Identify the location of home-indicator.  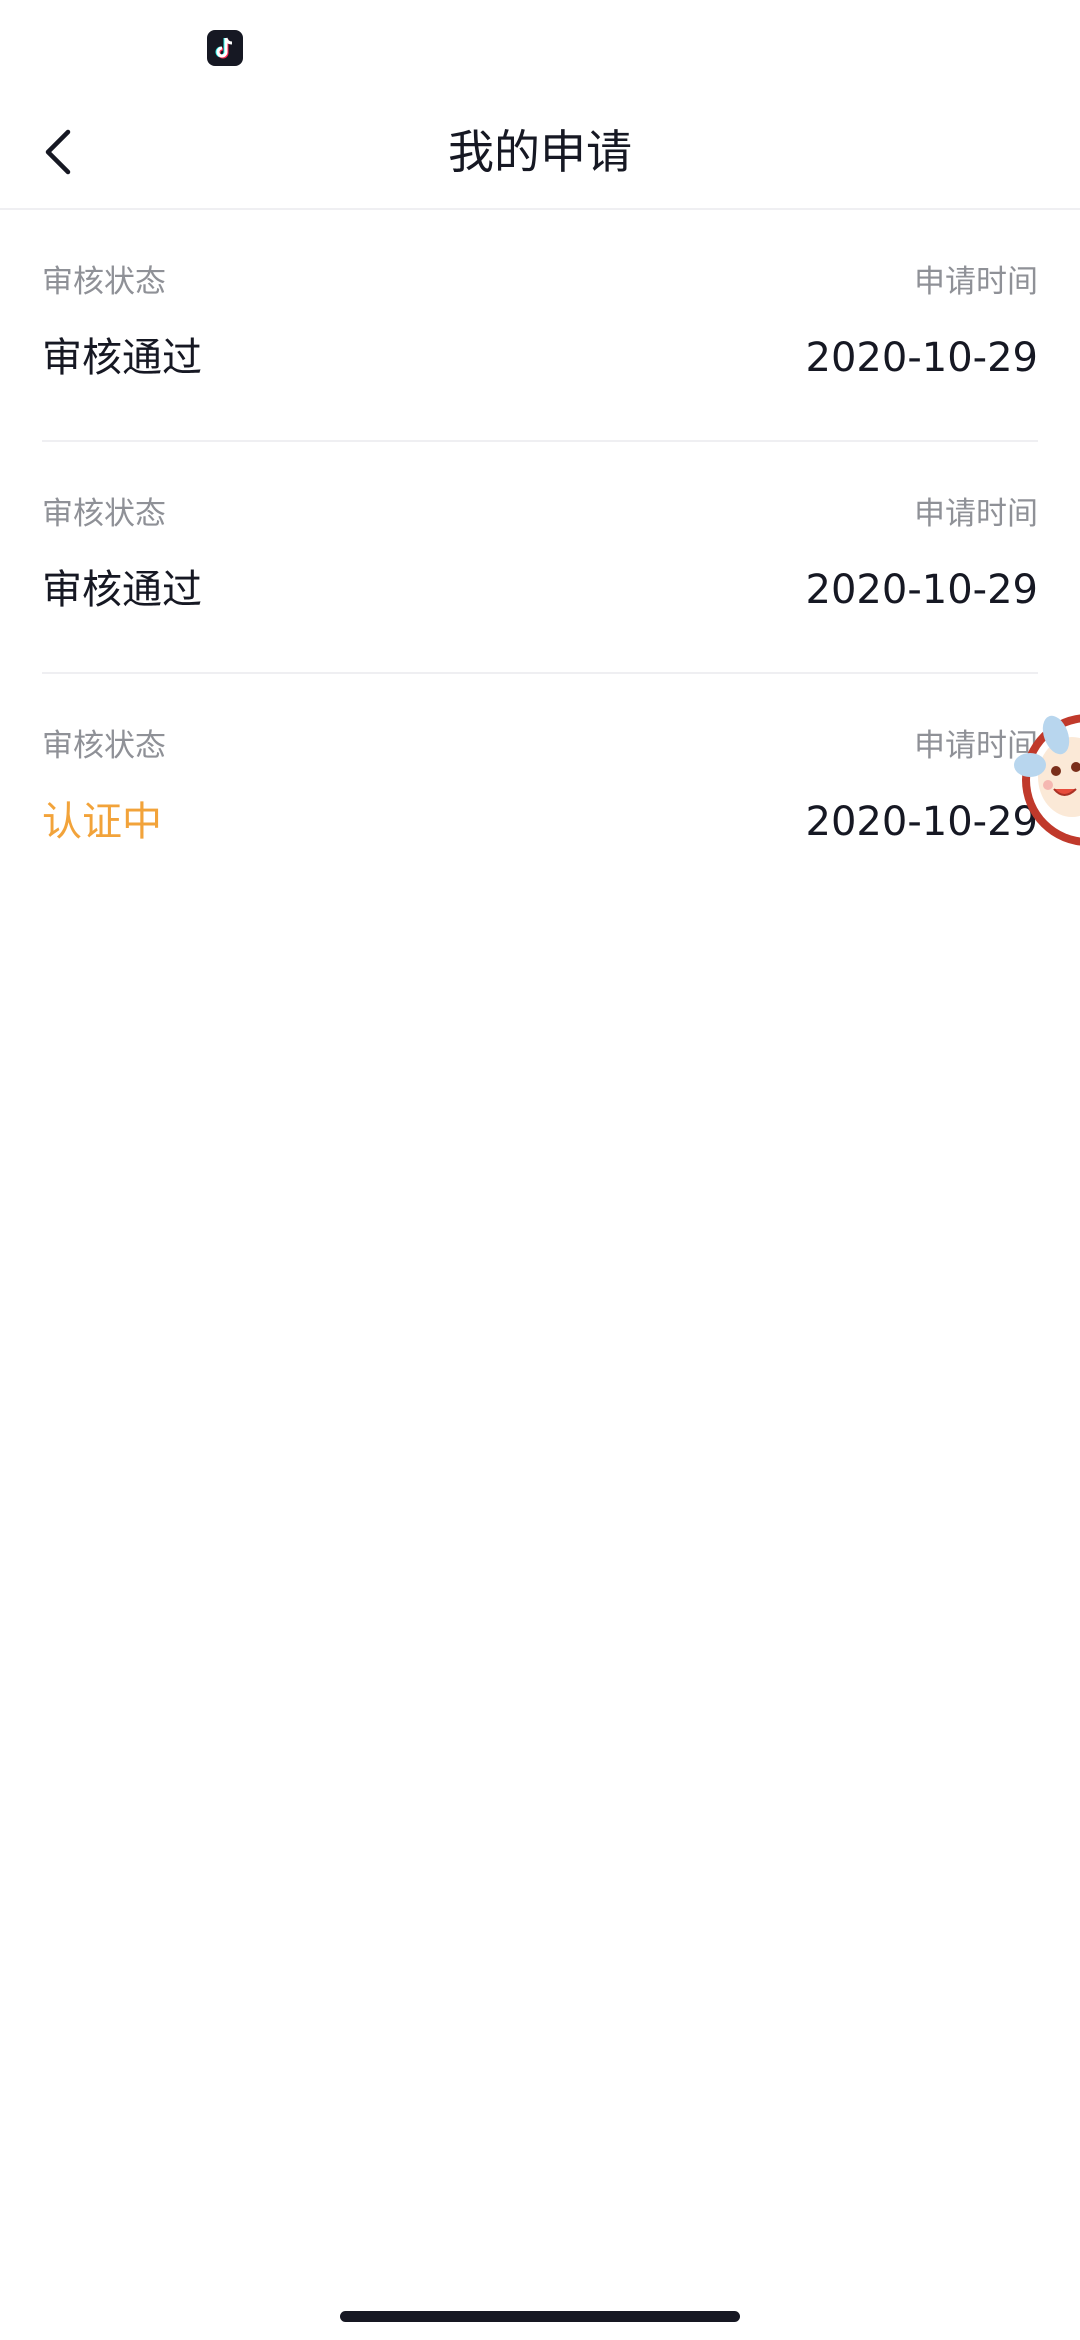
(540, 2316).